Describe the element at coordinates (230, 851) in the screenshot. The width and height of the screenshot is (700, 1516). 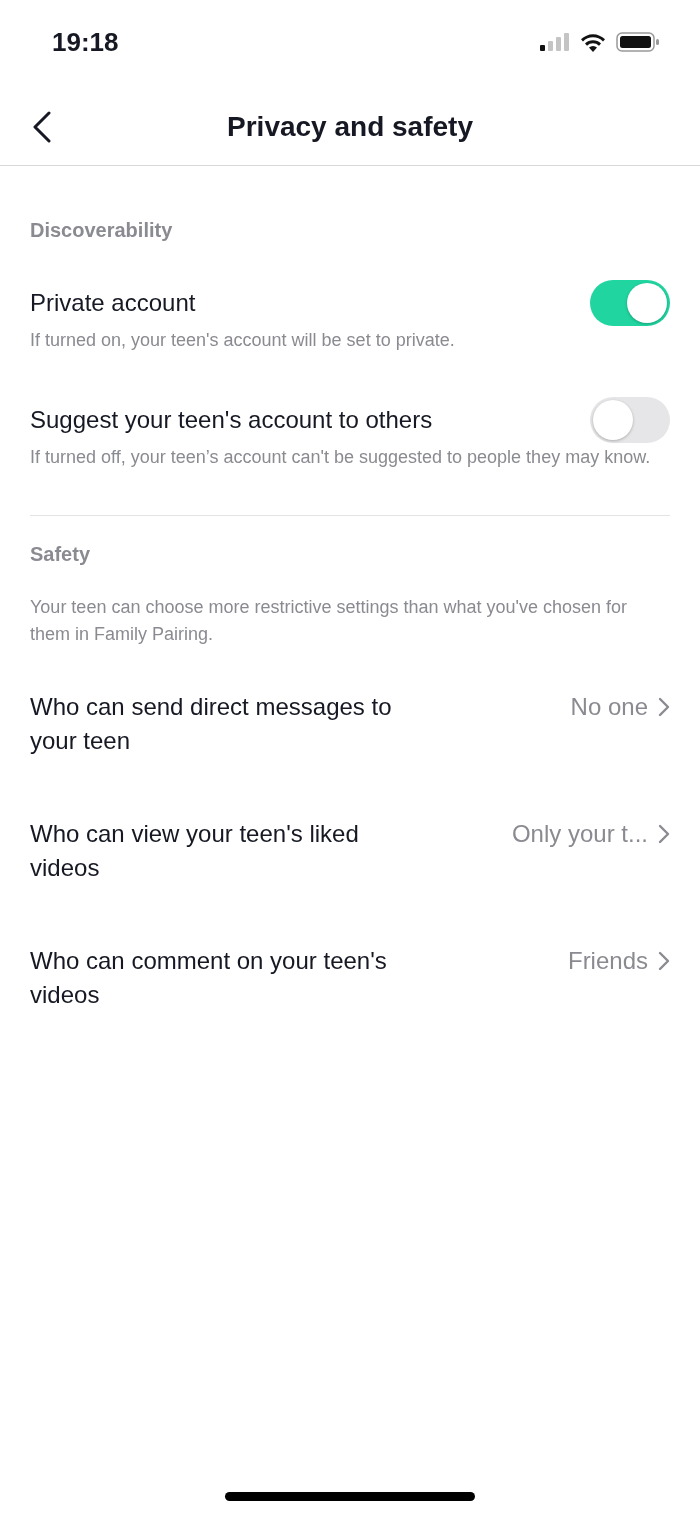
I see `setting-label: Who can view your teen's liked videos` at that location.